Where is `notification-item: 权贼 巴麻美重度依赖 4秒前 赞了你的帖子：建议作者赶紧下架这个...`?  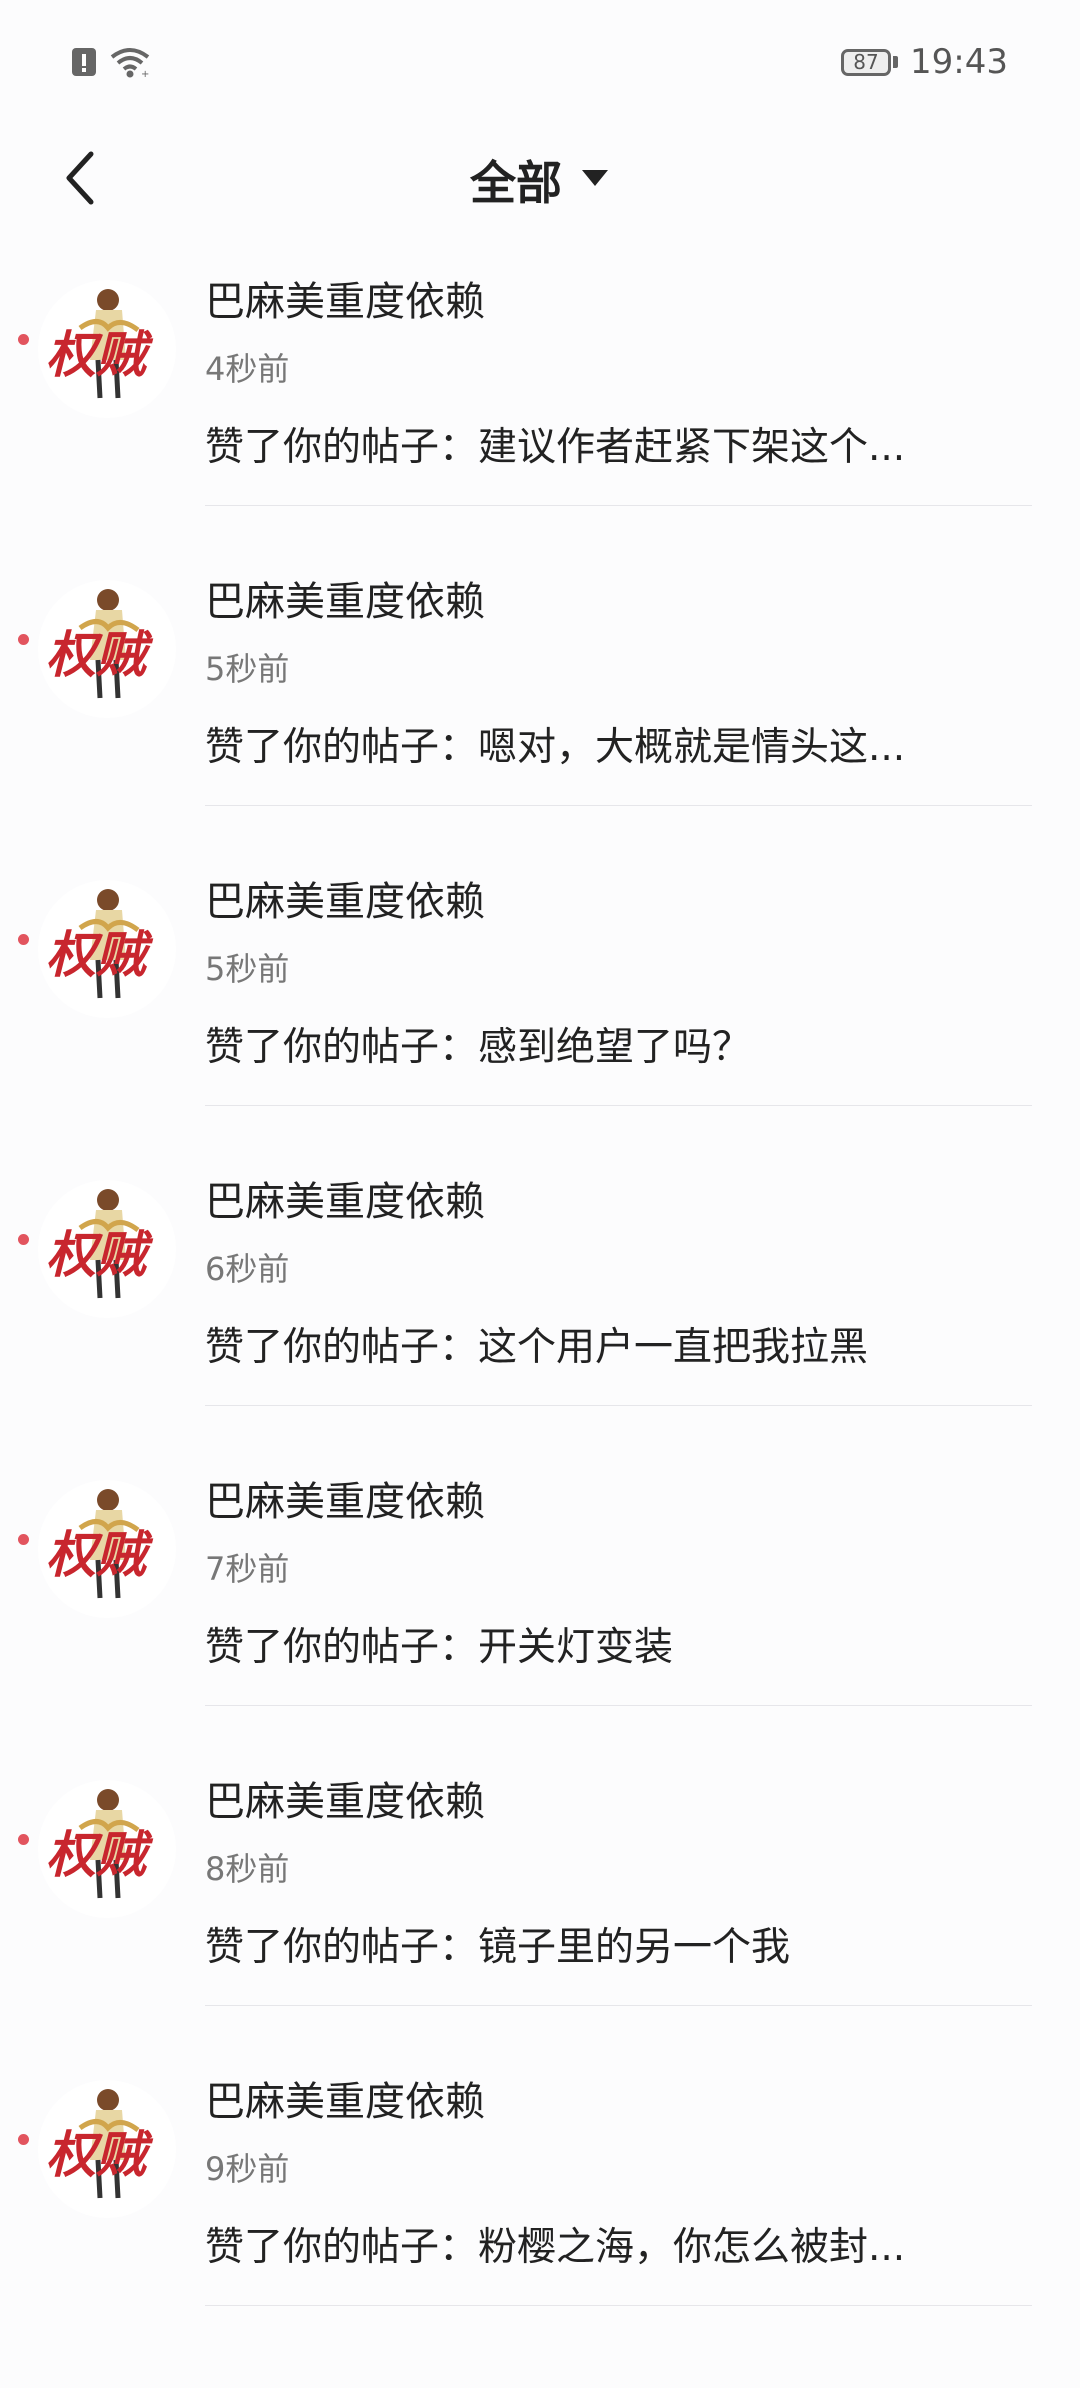
notification-item: 权贼 巴麻美重度依赖 4秒前 赞了你的帖子：建议作者赶紧下架这个... is located at coordinates (540, 420).